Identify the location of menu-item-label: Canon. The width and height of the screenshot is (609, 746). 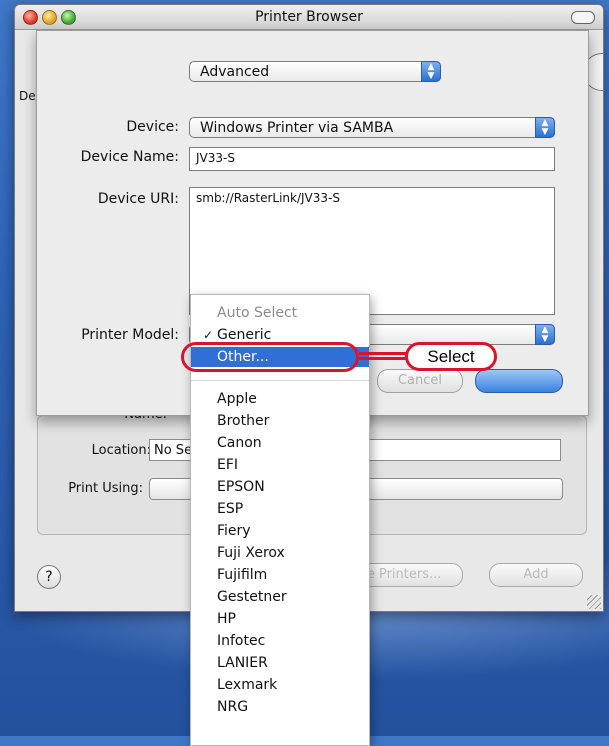
(239, 443).